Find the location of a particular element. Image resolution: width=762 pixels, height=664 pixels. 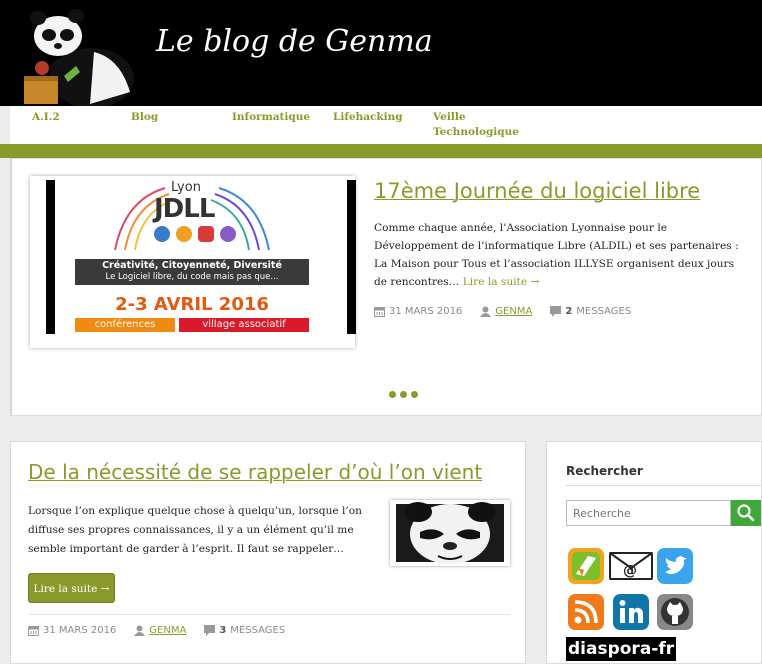

linkedin-icon is located at coordinates (631, 612).